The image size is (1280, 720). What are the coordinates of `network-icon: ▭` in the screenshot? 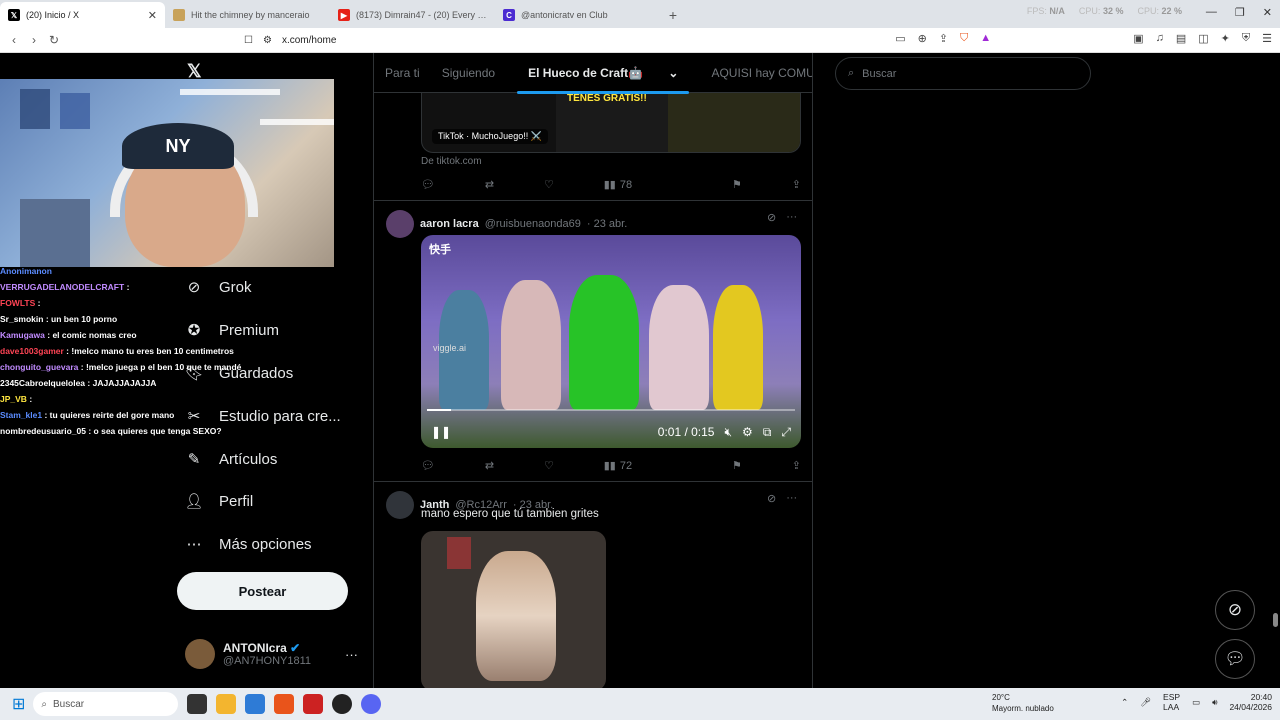 It's located at (1196, 702).